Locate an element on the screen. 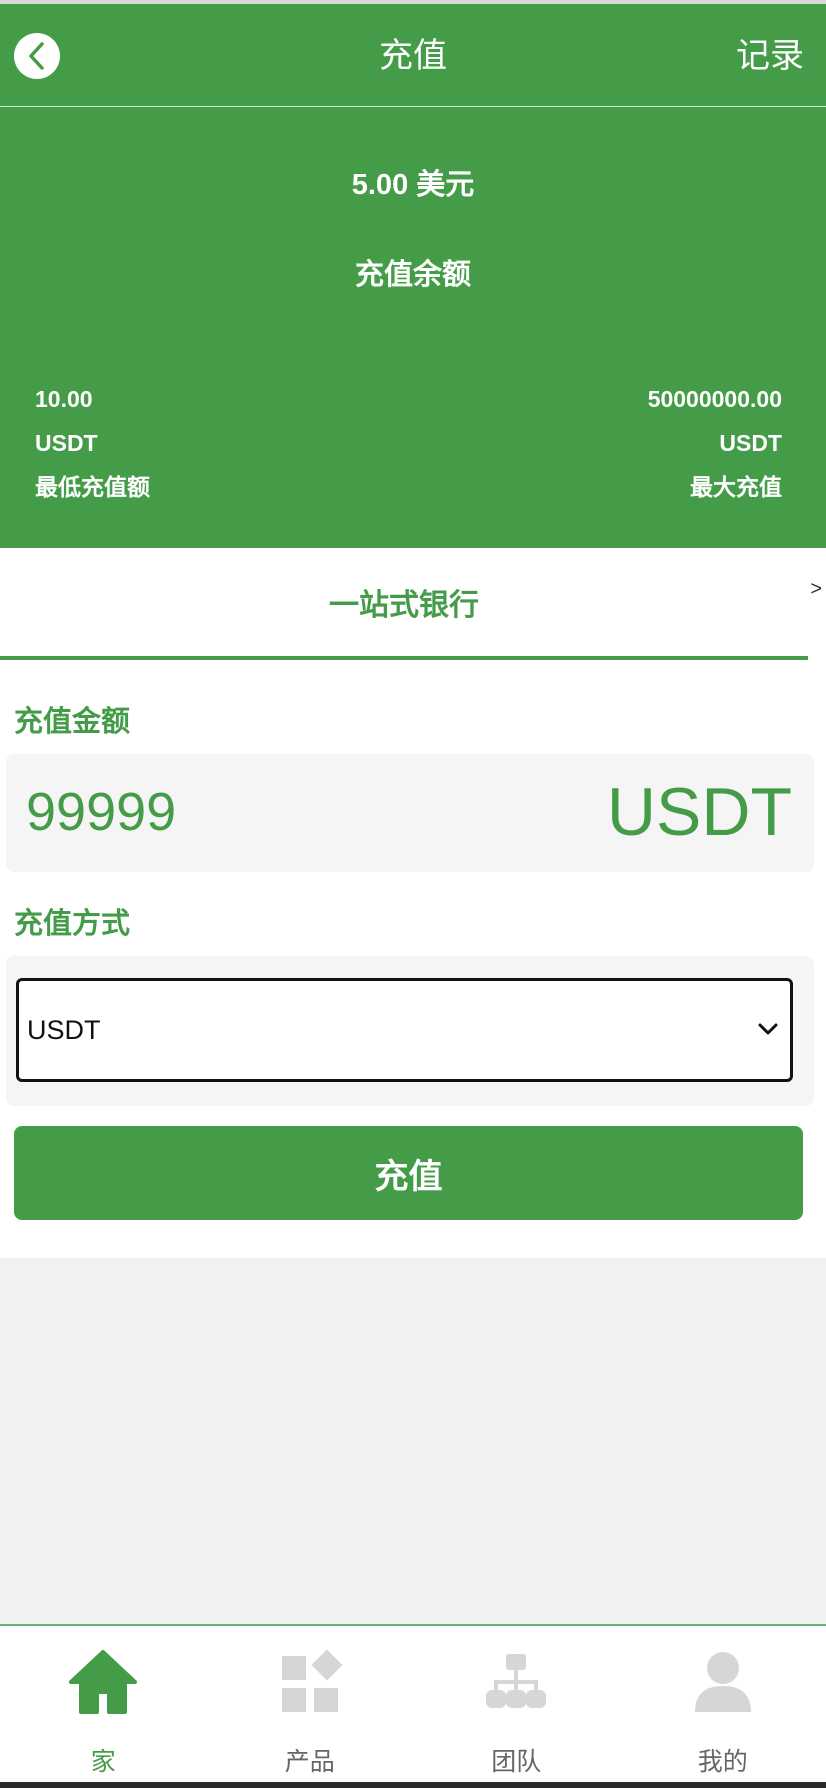 The image size is (826, 1788). page-title: 充值 is located at coordinates (413, 56).